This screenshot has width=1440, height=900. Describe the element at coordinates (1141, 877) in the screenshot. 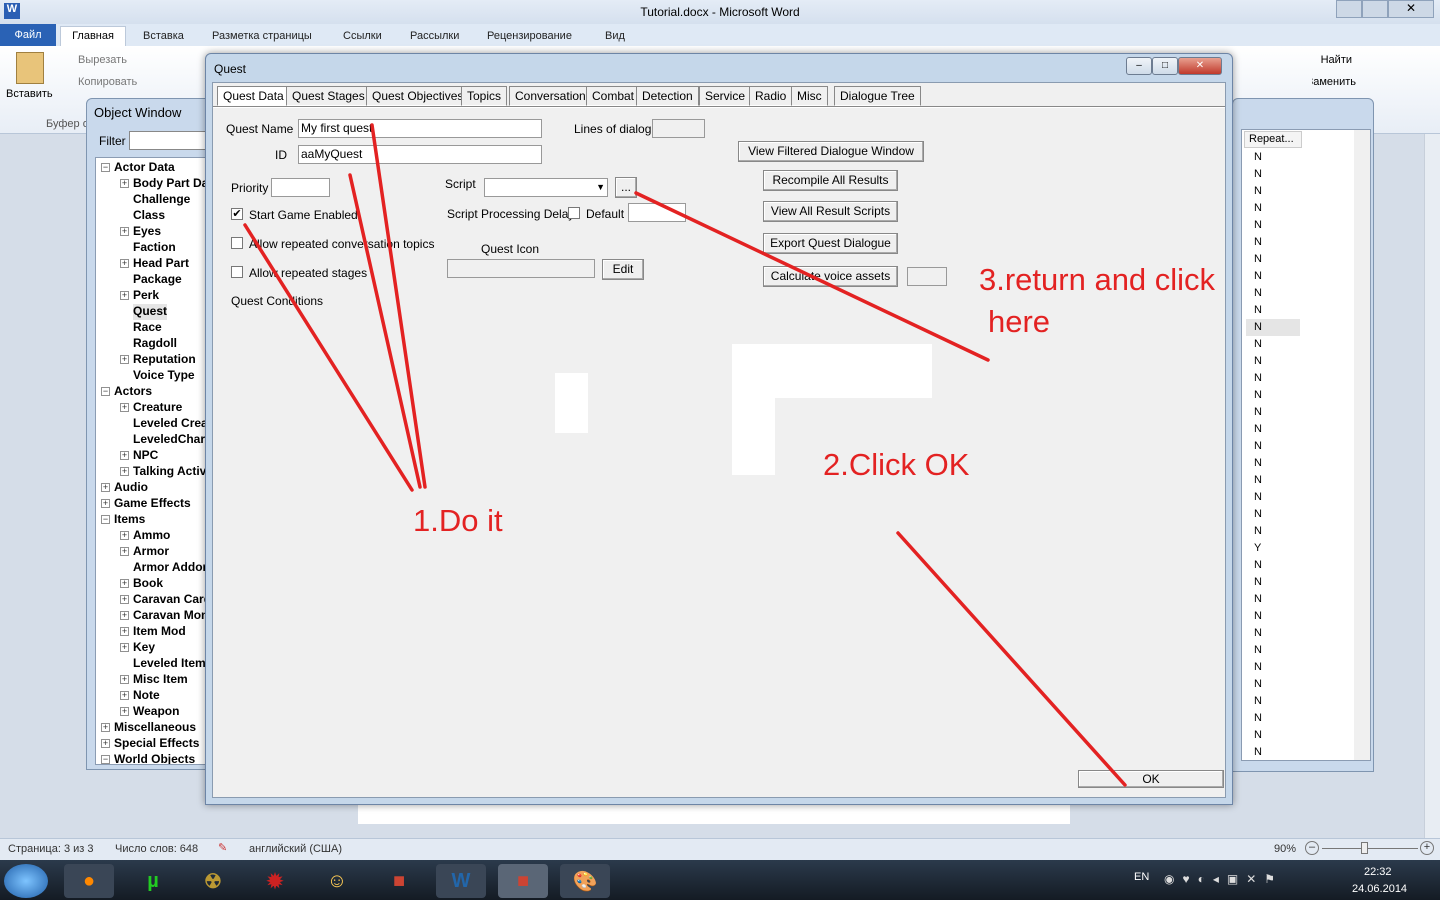

I see `language-indicator: EN` at that location.